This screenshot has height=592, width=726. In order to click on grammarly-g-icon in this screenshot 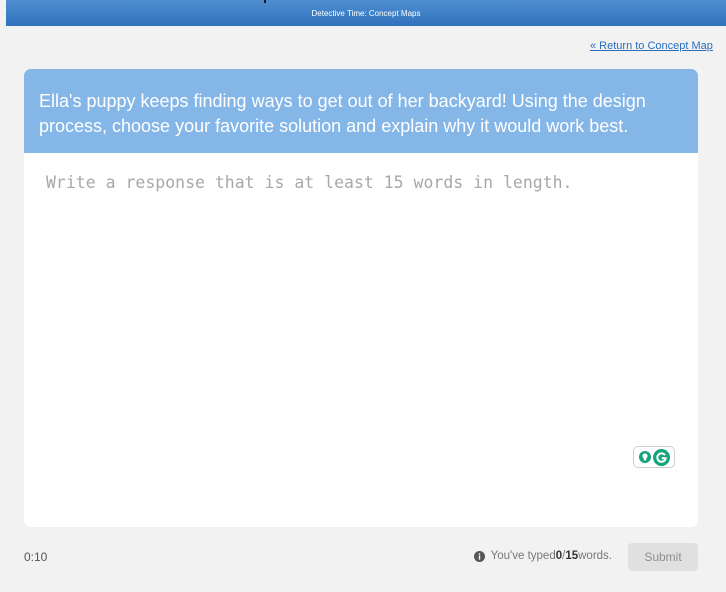, I will do `click(661, 457)`.